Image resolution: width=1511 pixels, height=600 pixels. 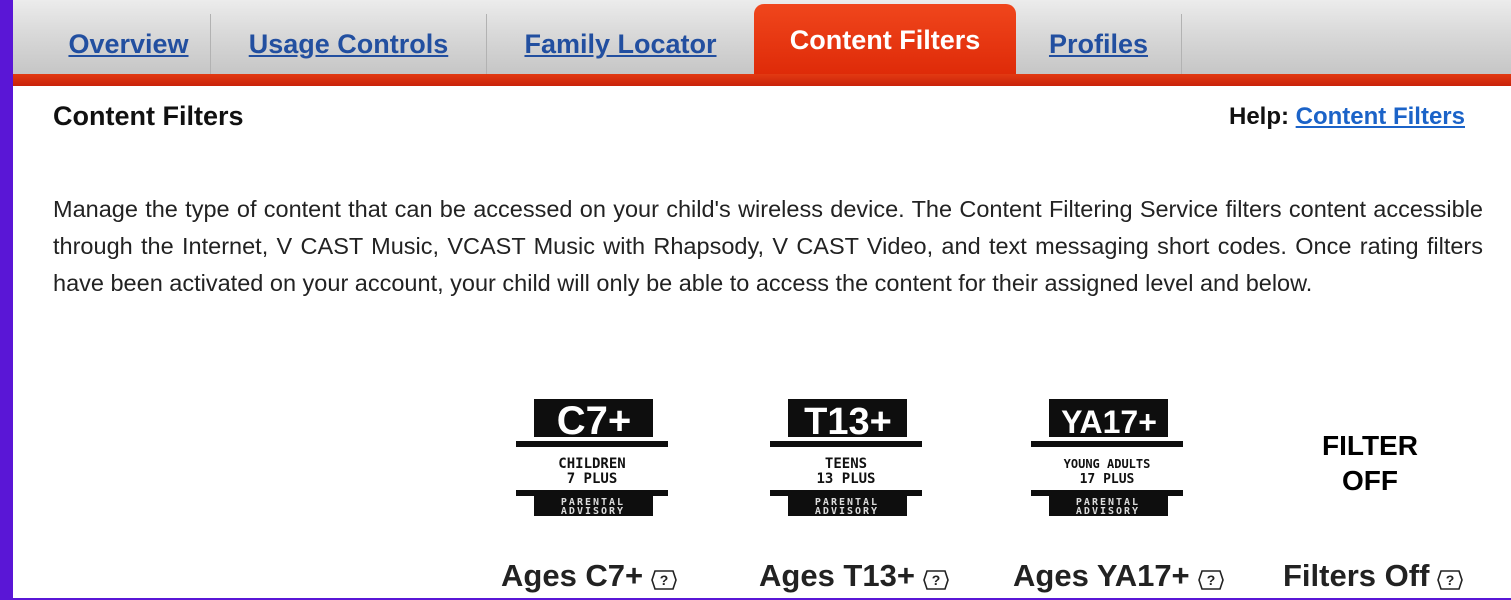 I want to click on rating-label-filters-off: Filters Off ?, so click(x=1373, y=576).